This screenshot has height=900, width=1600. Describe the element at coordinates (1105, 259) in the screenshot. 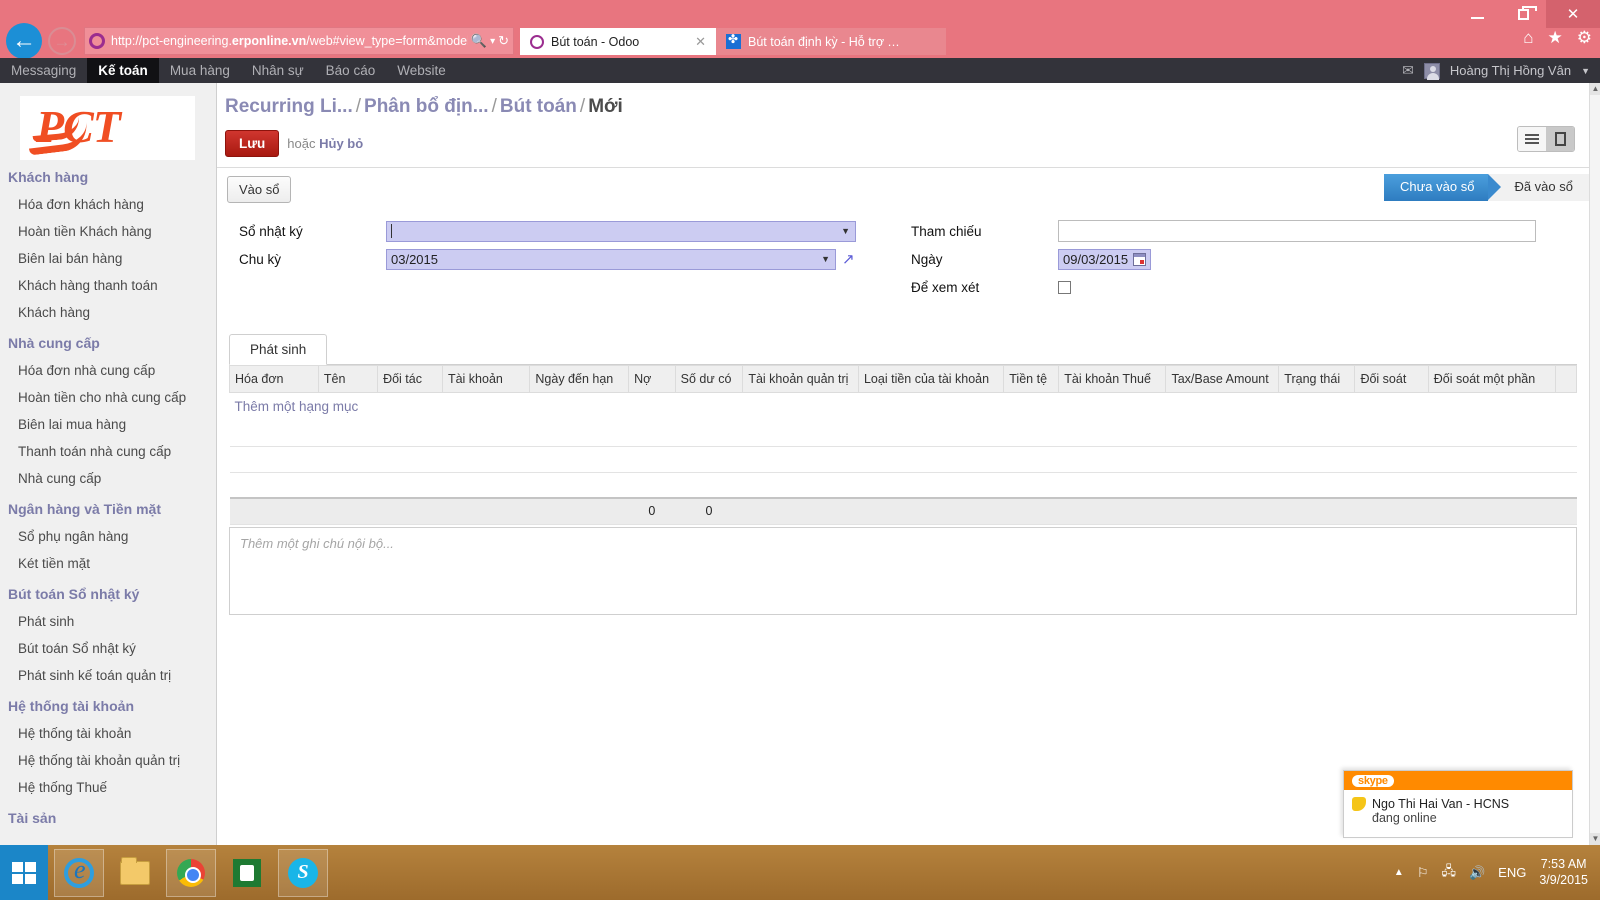

I see `ngay-date-input: 09/03/2015` at that location.